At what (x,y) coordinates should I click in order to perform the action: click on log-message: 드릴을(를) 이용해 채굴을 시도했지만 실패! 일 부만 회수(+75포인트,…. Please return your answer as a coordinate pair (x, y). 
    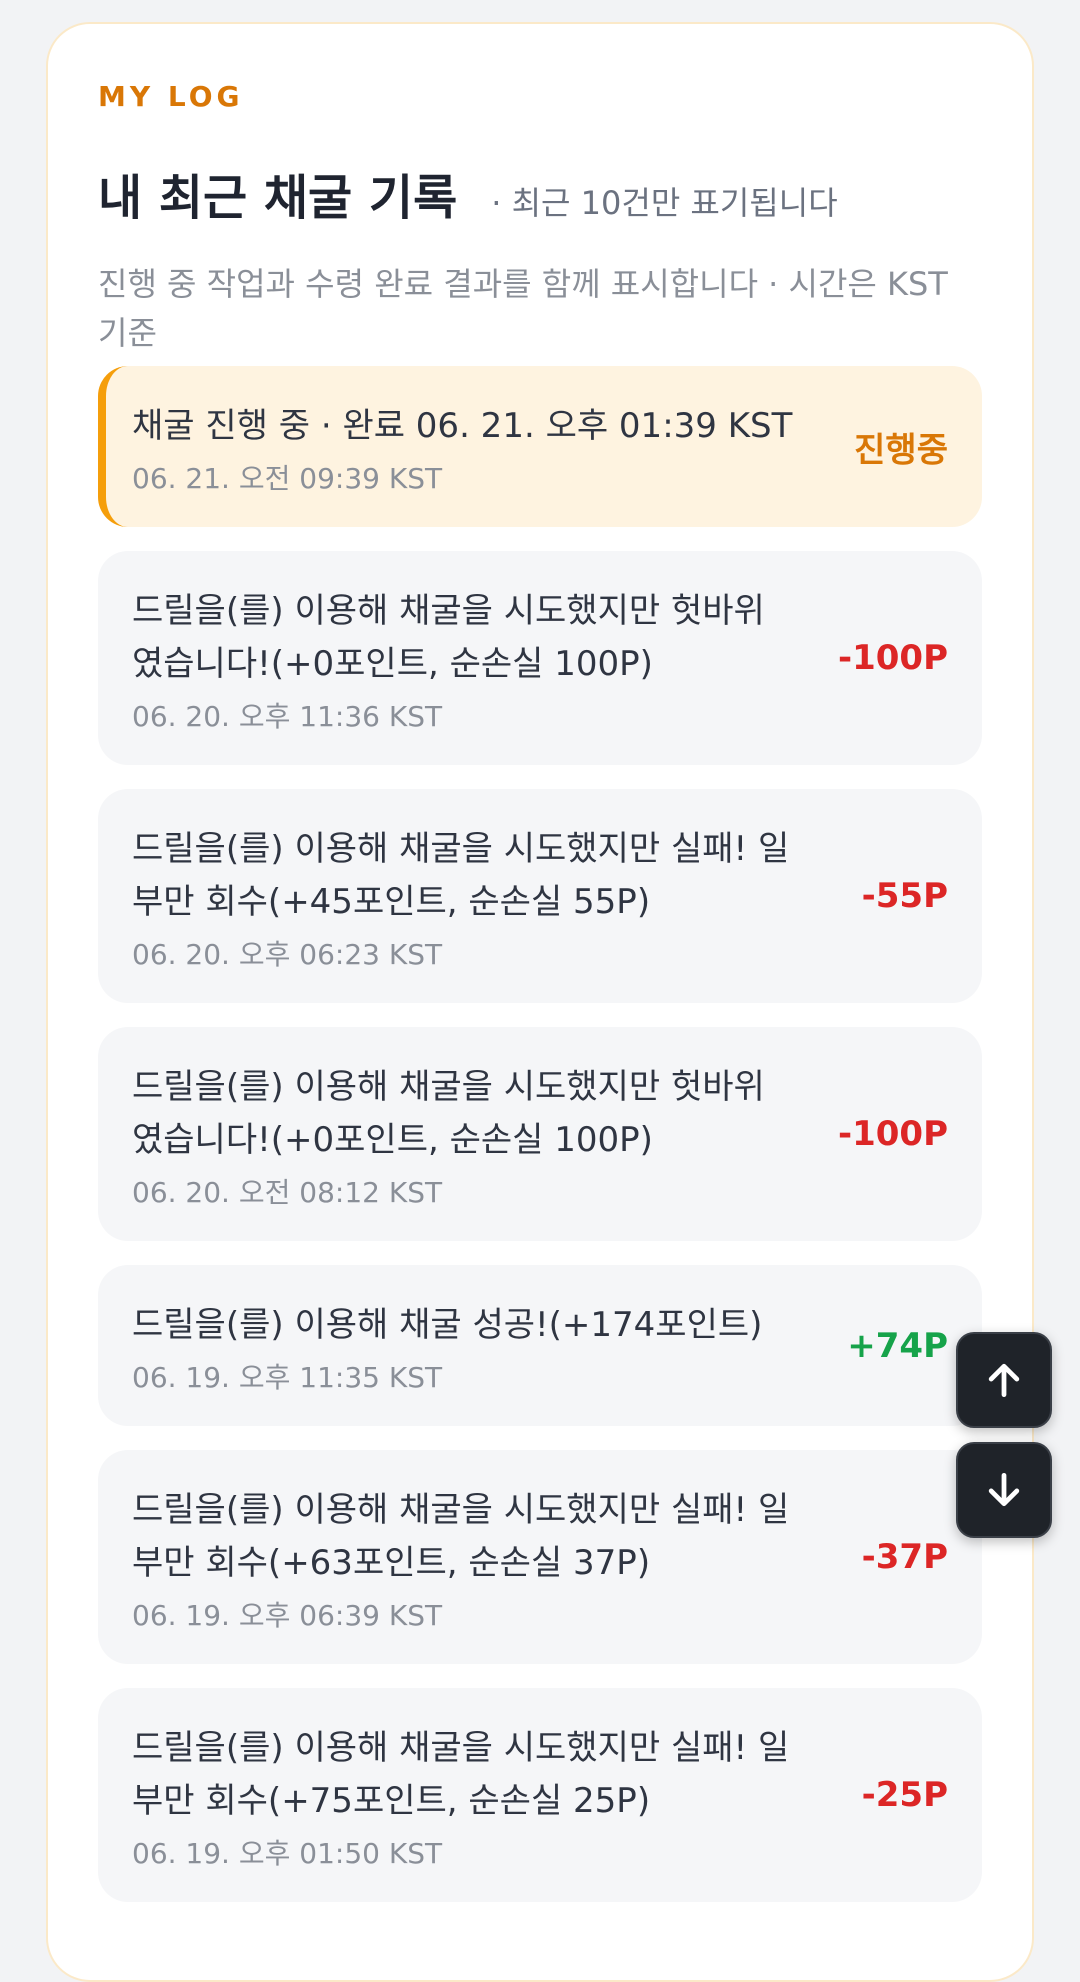
    Looking at the image, I should click on (461, 1774).